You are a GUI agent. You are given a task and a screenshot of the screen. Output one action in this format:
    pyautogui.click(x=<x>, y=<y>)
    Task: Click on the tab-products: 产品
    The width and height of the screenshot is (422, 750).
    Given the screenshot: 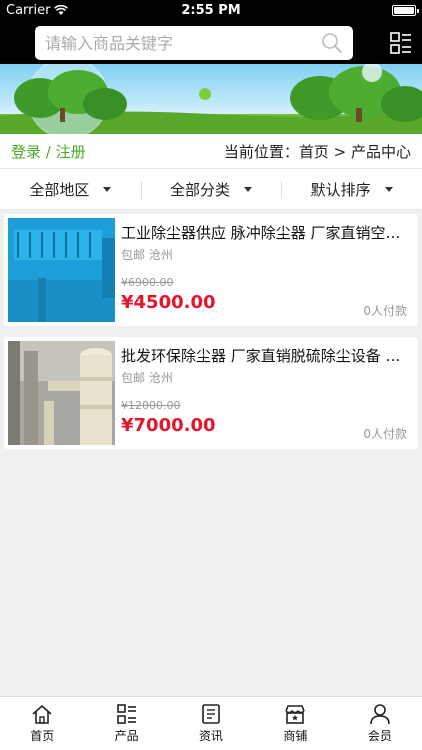 What is the action you would take?
    pyautogui.click(x=126, y=723)
    